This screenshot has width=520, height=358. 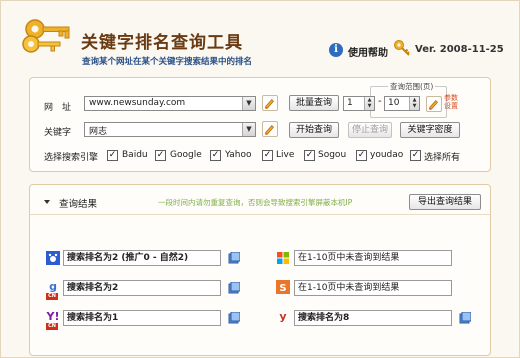 What do you see at coordinates (255, 202) in the screenshot?
I see `results-tip: 一段时间内请勿重复查询，否则会导致搜索引擎屏蔽本机IP` at bounding box center [255, 202].